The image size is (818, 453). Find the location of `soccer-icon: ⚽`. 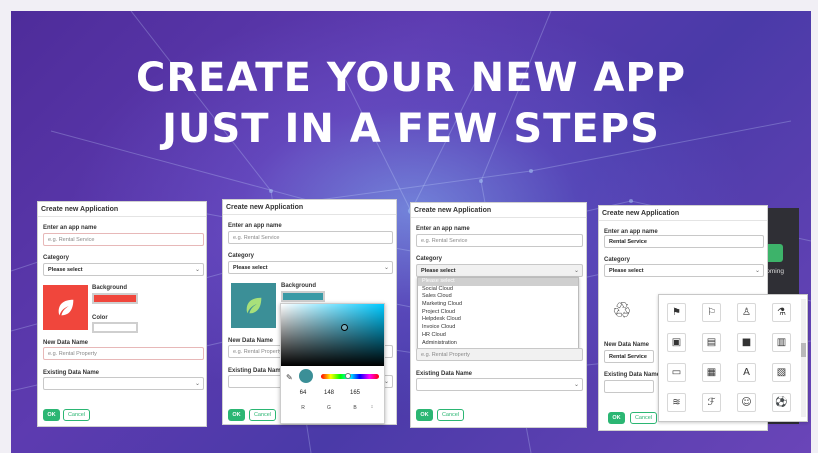

soccer-icon: ⚽ is located at coordinates (781, 402).